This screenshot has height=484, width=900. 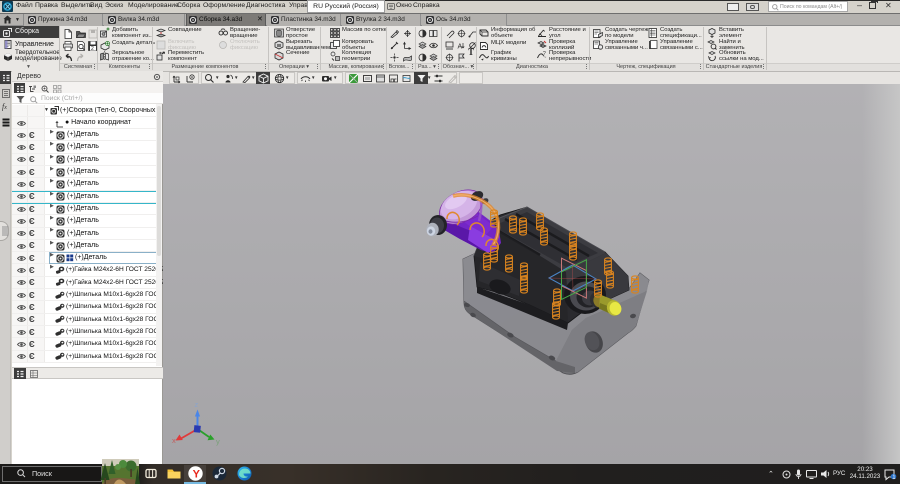 What do you see at coordinates (197, 474) in the screenshot?
I see `svg-text: Y` at bounding box center [197, 474].